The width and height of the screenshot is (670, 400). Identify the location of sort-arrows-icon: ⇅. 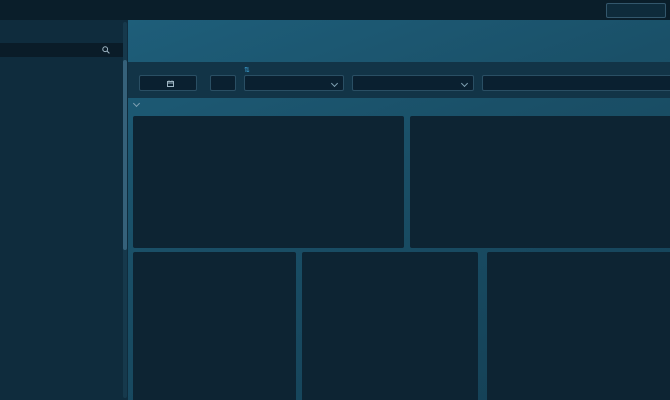
(247, 70).